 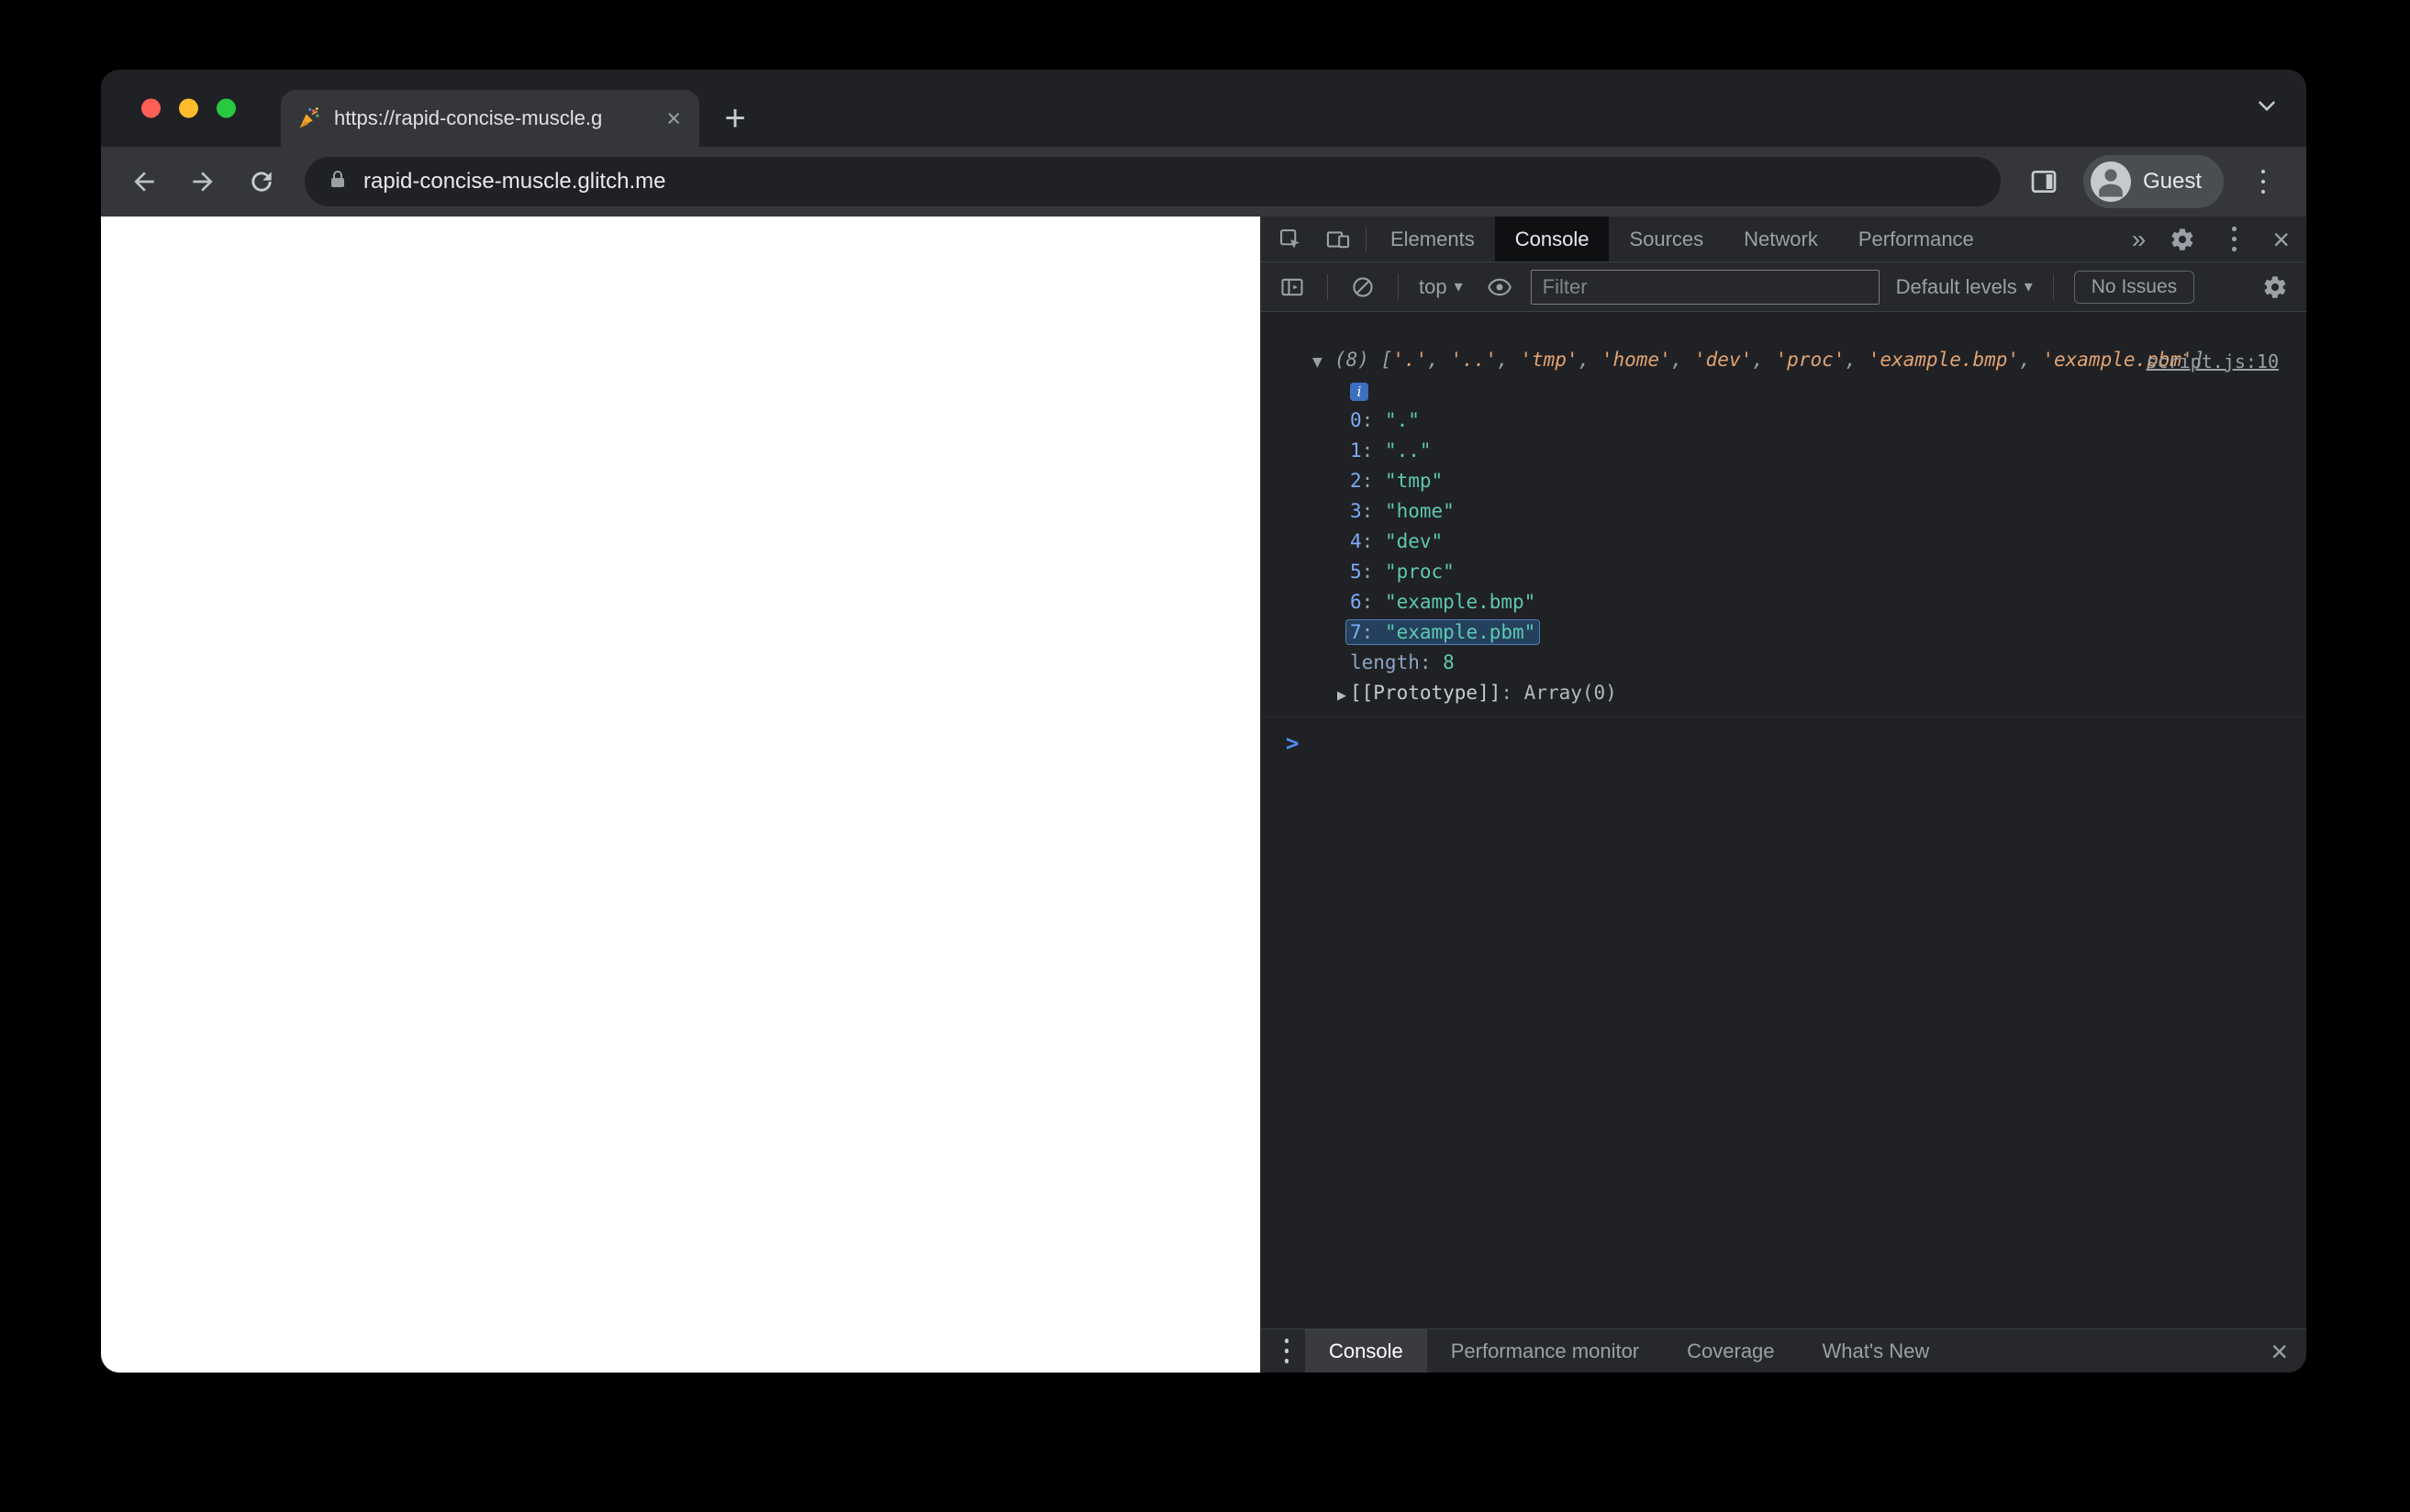 I want to click on devtools-tab-console: Console, so click(x=1552, y=239).